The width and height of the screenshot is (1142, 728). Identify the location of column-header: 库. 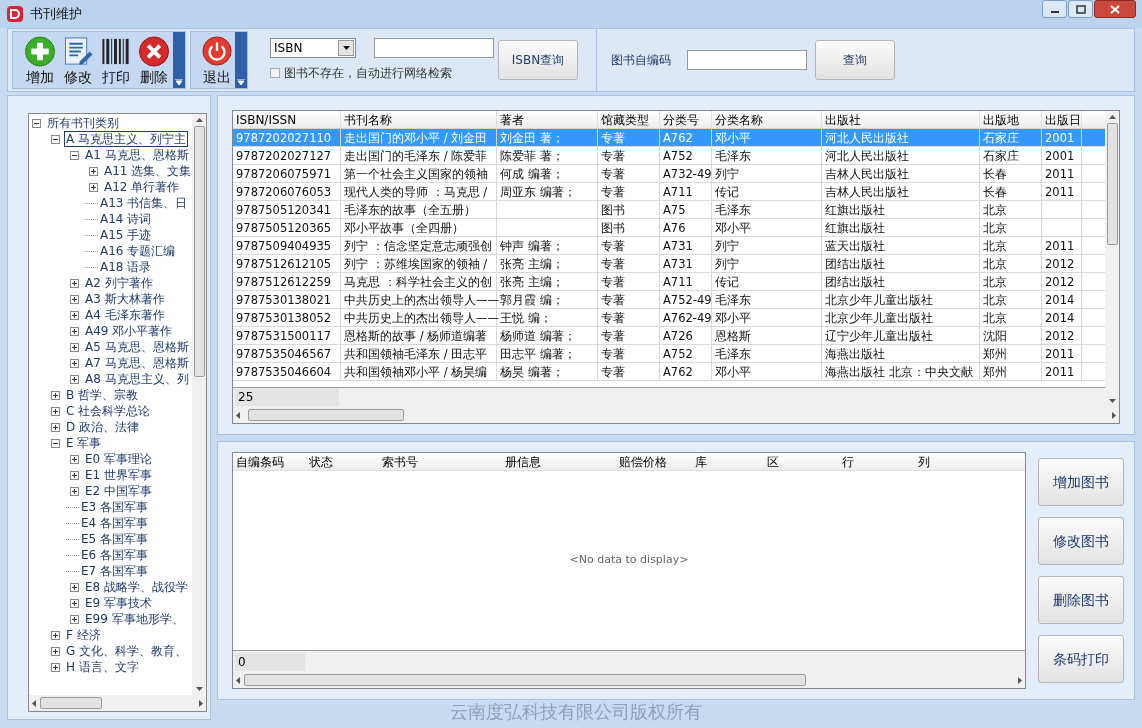
(728, 461).